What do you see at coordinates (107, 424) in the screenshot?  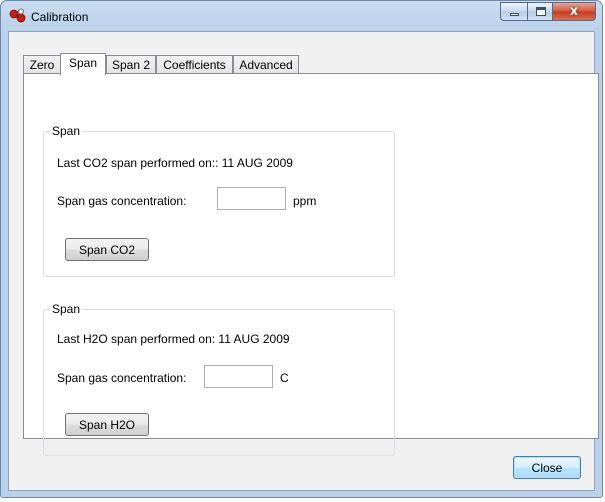 I see `span-h2o-button: Span H2O` at bounding box center [107, 424].